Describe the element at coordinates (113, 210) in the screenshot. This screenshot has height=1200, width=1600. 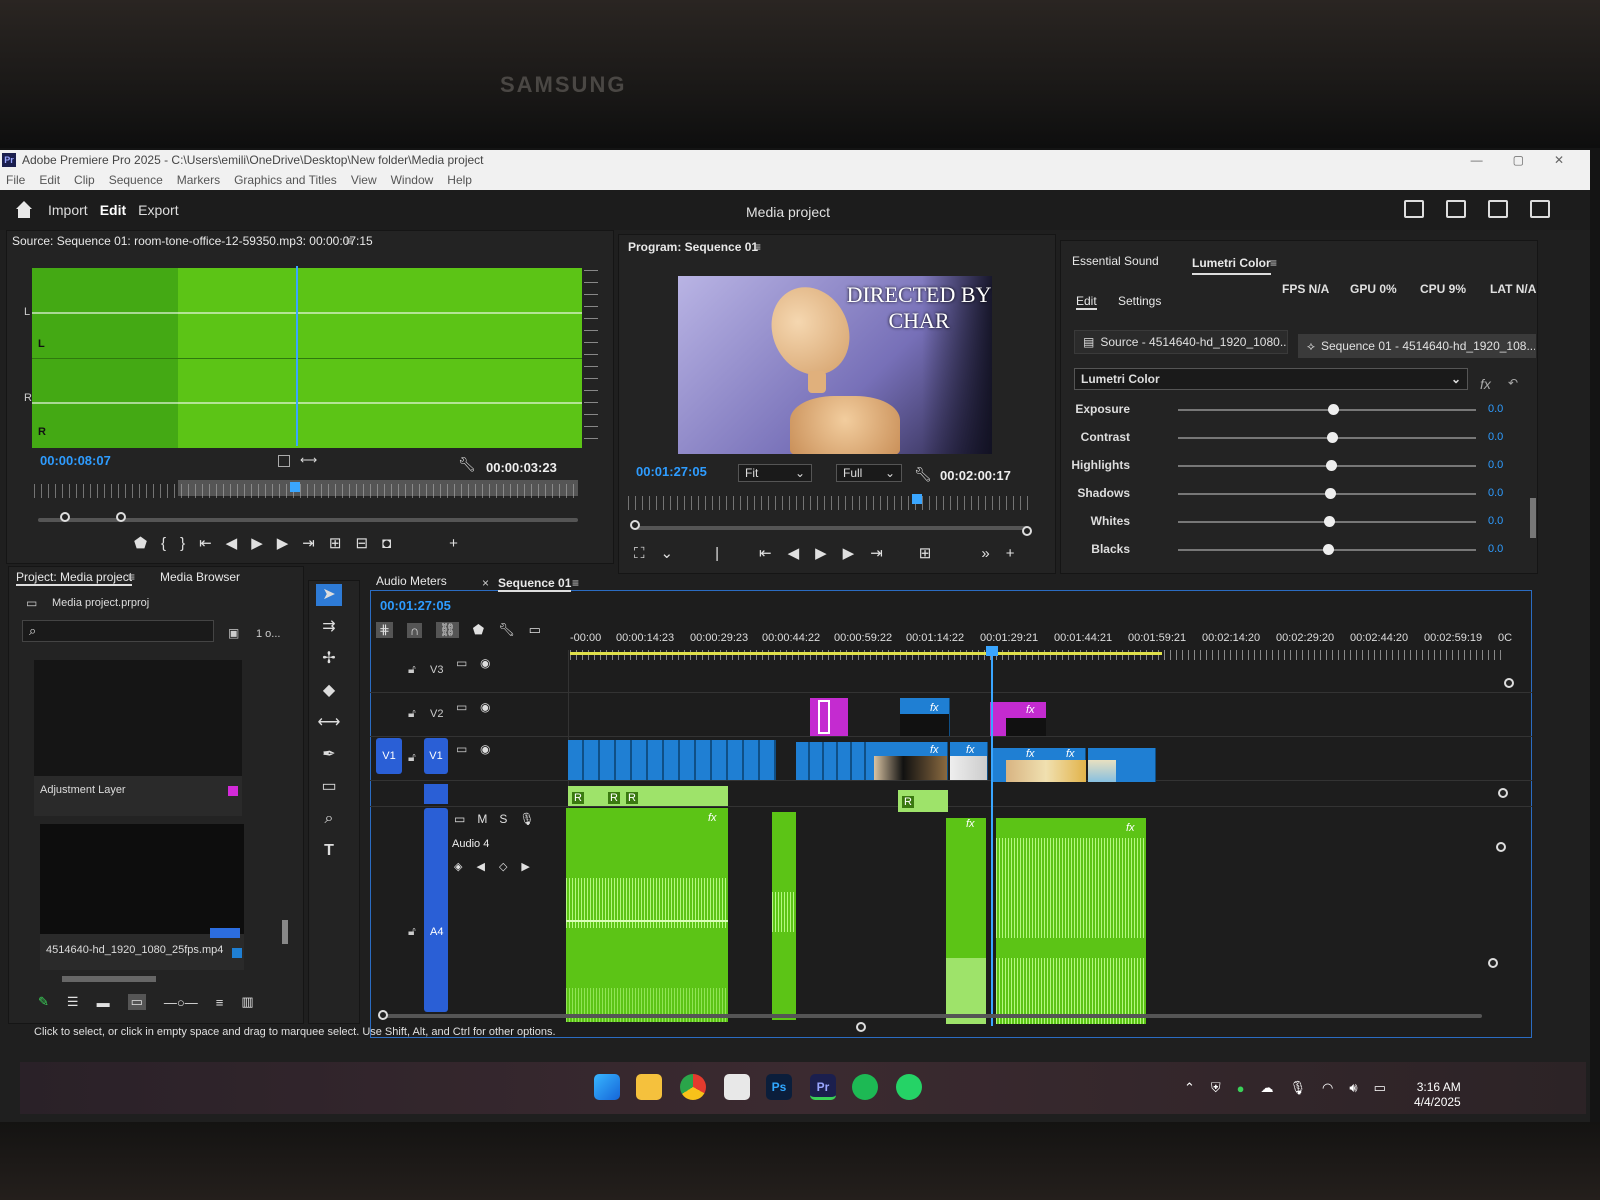
I see `tab-edit: Edit` at that location.